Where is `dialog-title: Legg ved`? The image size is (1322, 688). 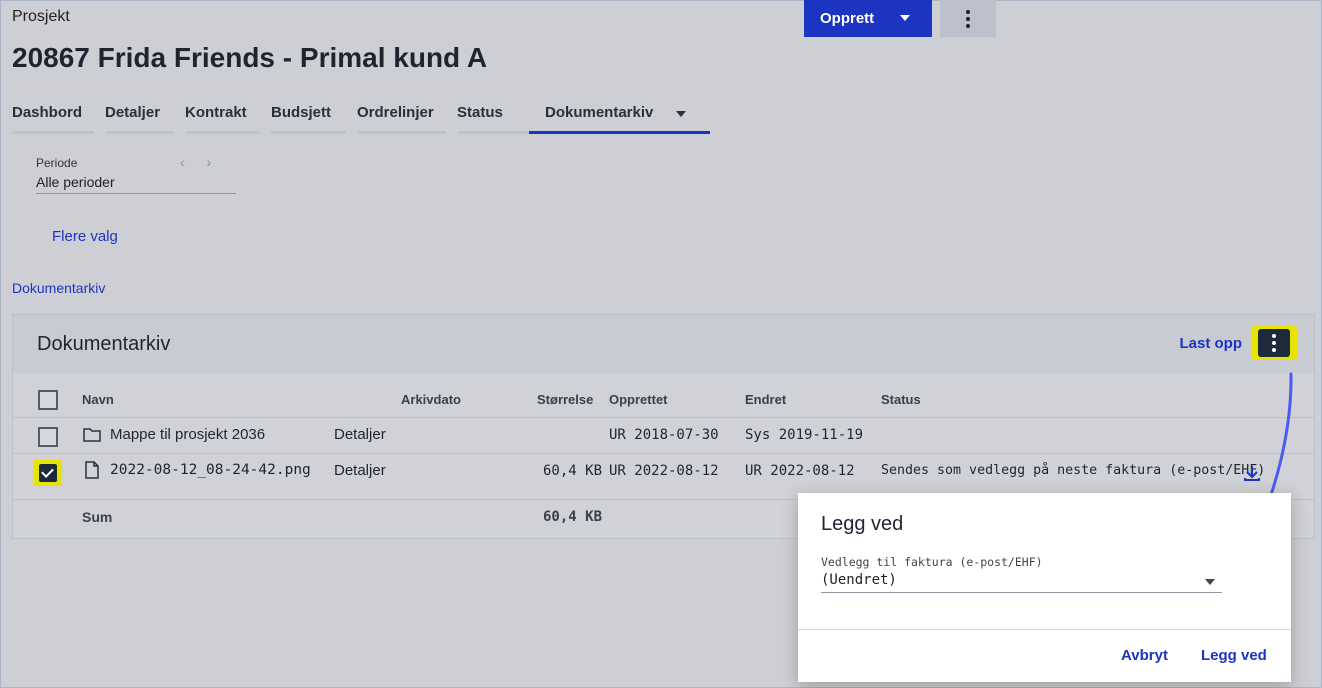
dialog-title: Legg ved is located at coordinates (862, 524).